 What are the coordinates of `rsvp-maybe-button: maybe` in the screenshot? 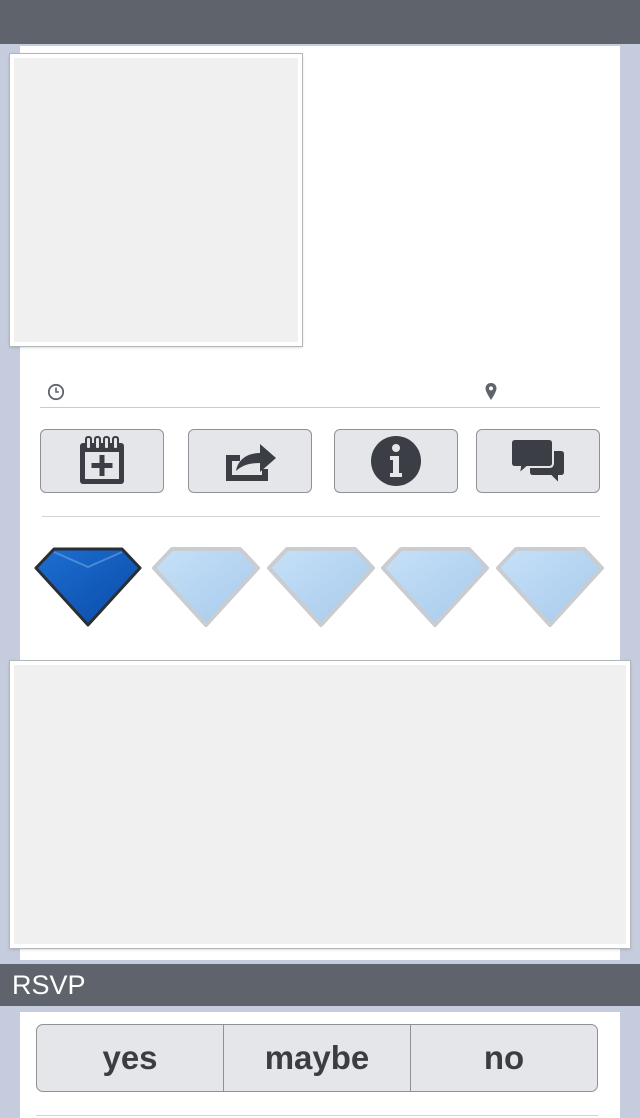 It's located at (317, 1058).